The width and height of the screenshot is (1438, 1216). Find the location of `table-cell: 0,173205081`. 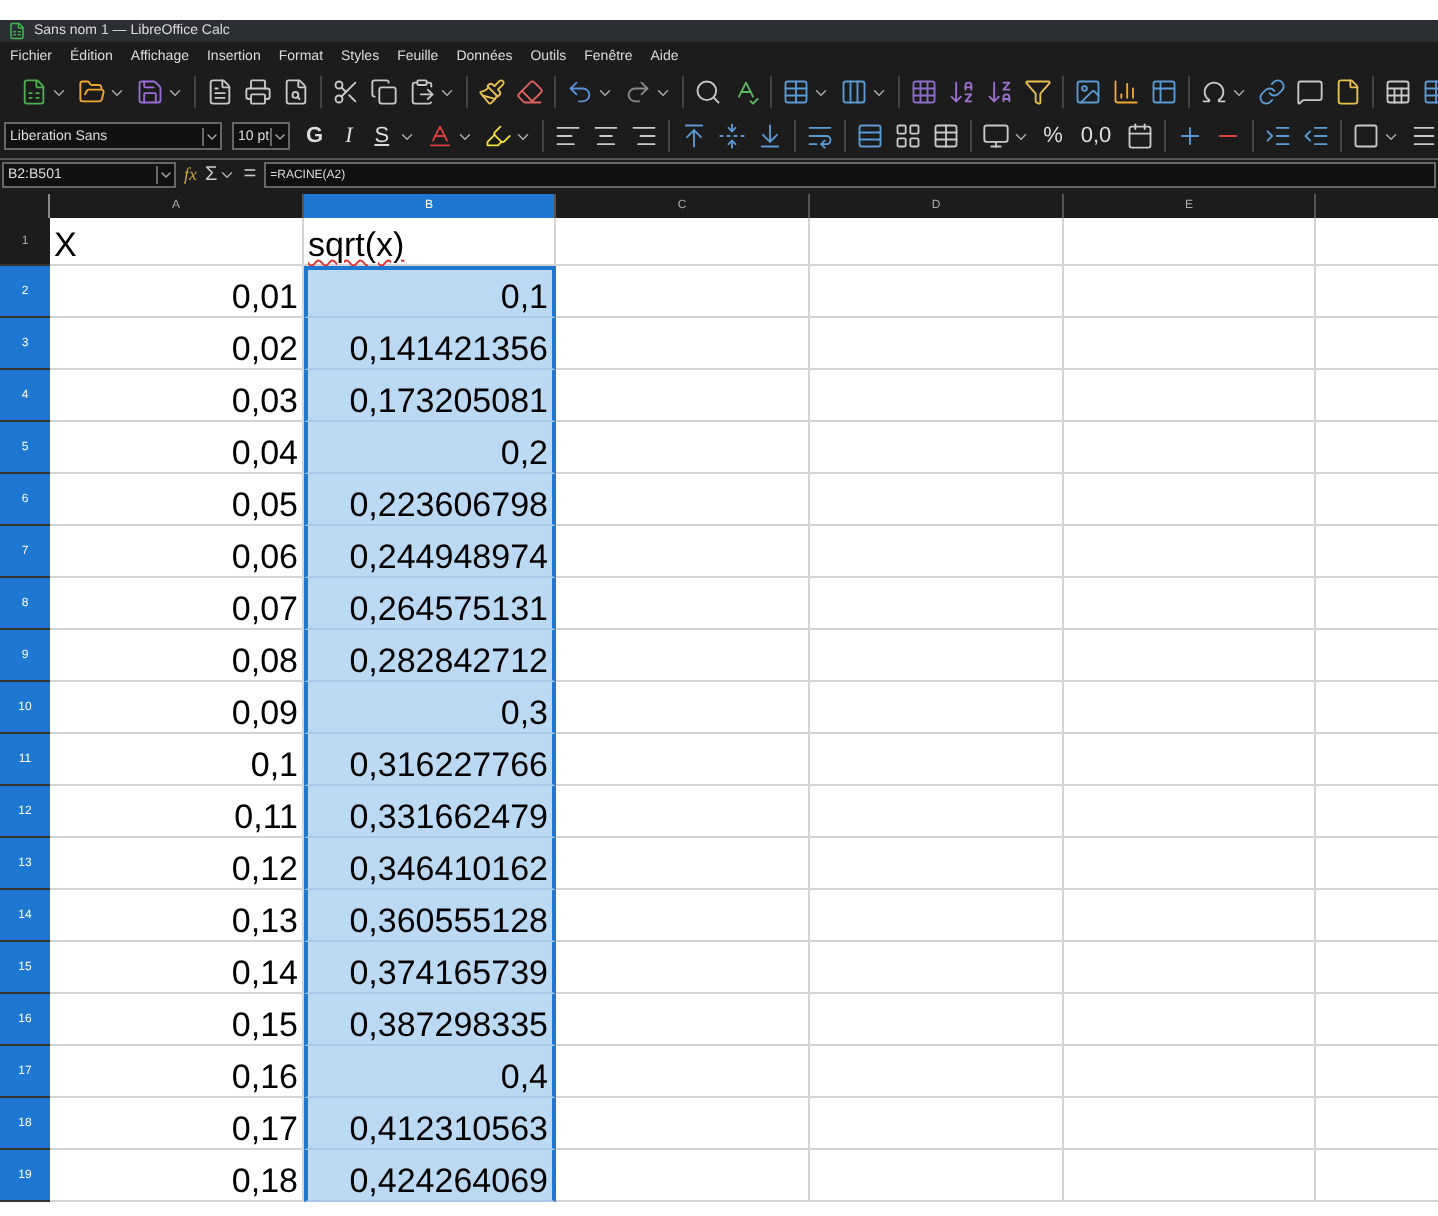

table-cell: 0,173205081 is located at coordinates (430, 396).